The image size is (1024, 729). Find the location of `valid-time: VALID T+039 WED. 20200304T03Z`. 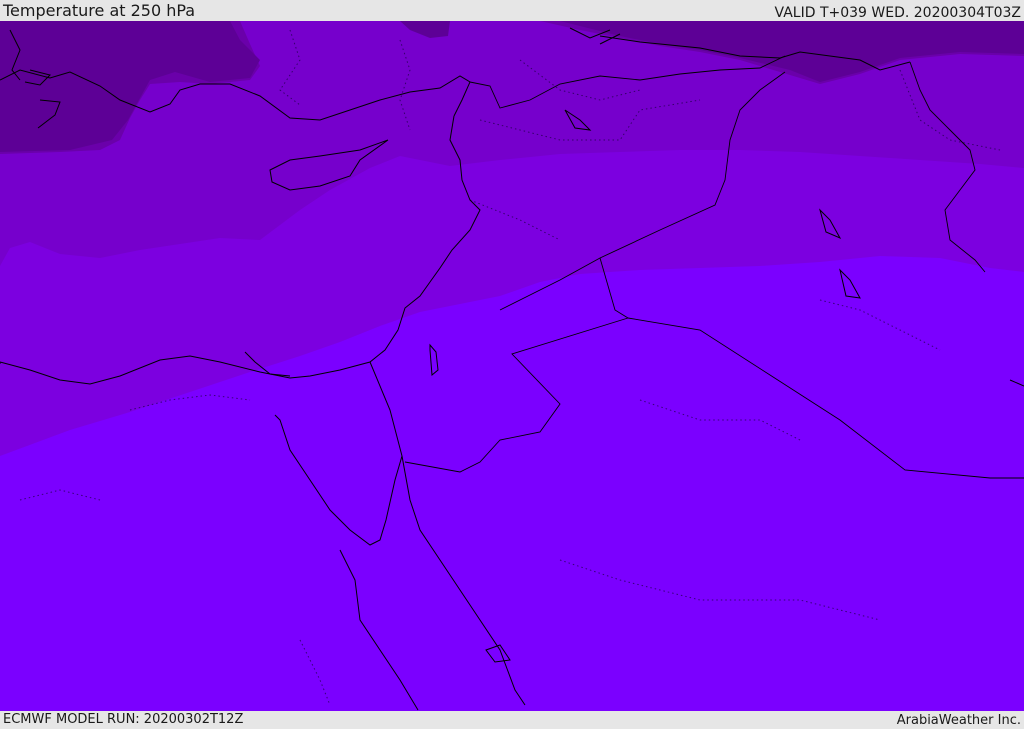

valid-time: VALID T+039 WED. 20200304T03Z is located at coordinates (897, 13).